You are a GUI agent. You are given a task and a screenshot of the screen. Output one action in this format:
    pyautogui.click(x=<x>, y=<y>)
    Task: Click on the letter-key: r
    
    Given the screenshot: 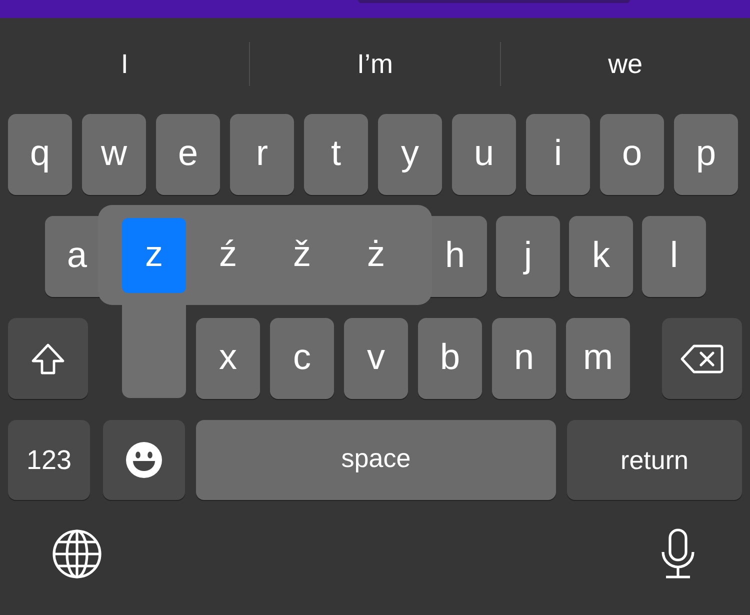 What is the action you would take?
    pyautogui.click(x=262, y=154)
    